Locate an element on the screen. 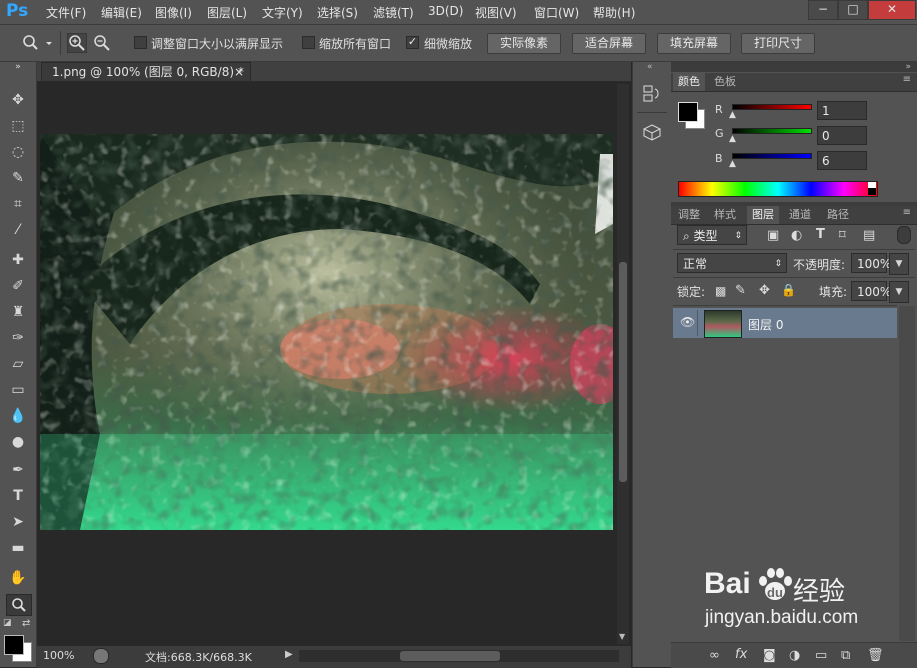 The height and width of the screenshot is (668, 917). blue-slider is located at coordinates (772, 156).